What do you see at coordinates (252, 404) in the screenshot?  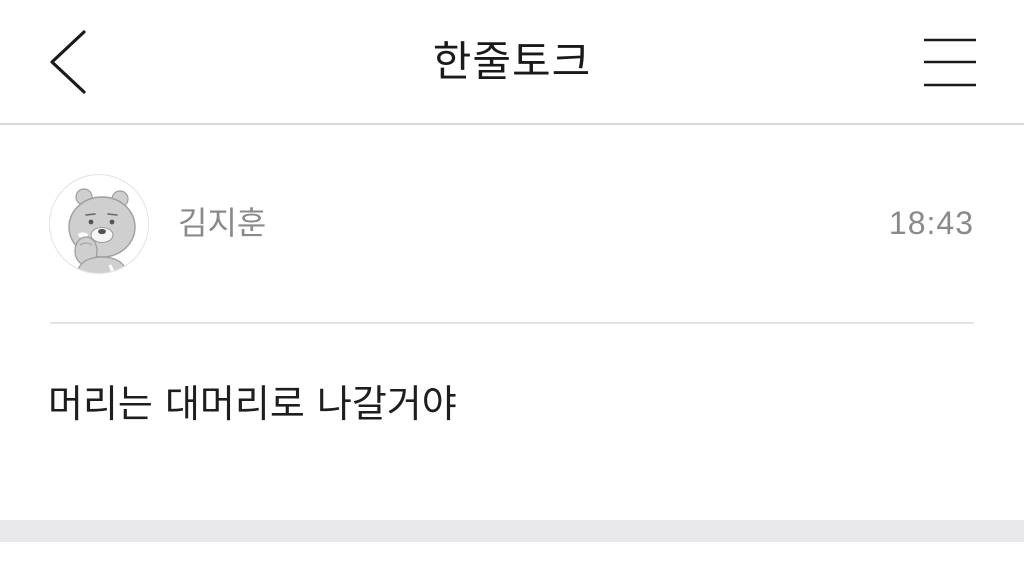 I see `message-text: 머리는 대머리로 나갈거야` at bounding box center [252, 404].